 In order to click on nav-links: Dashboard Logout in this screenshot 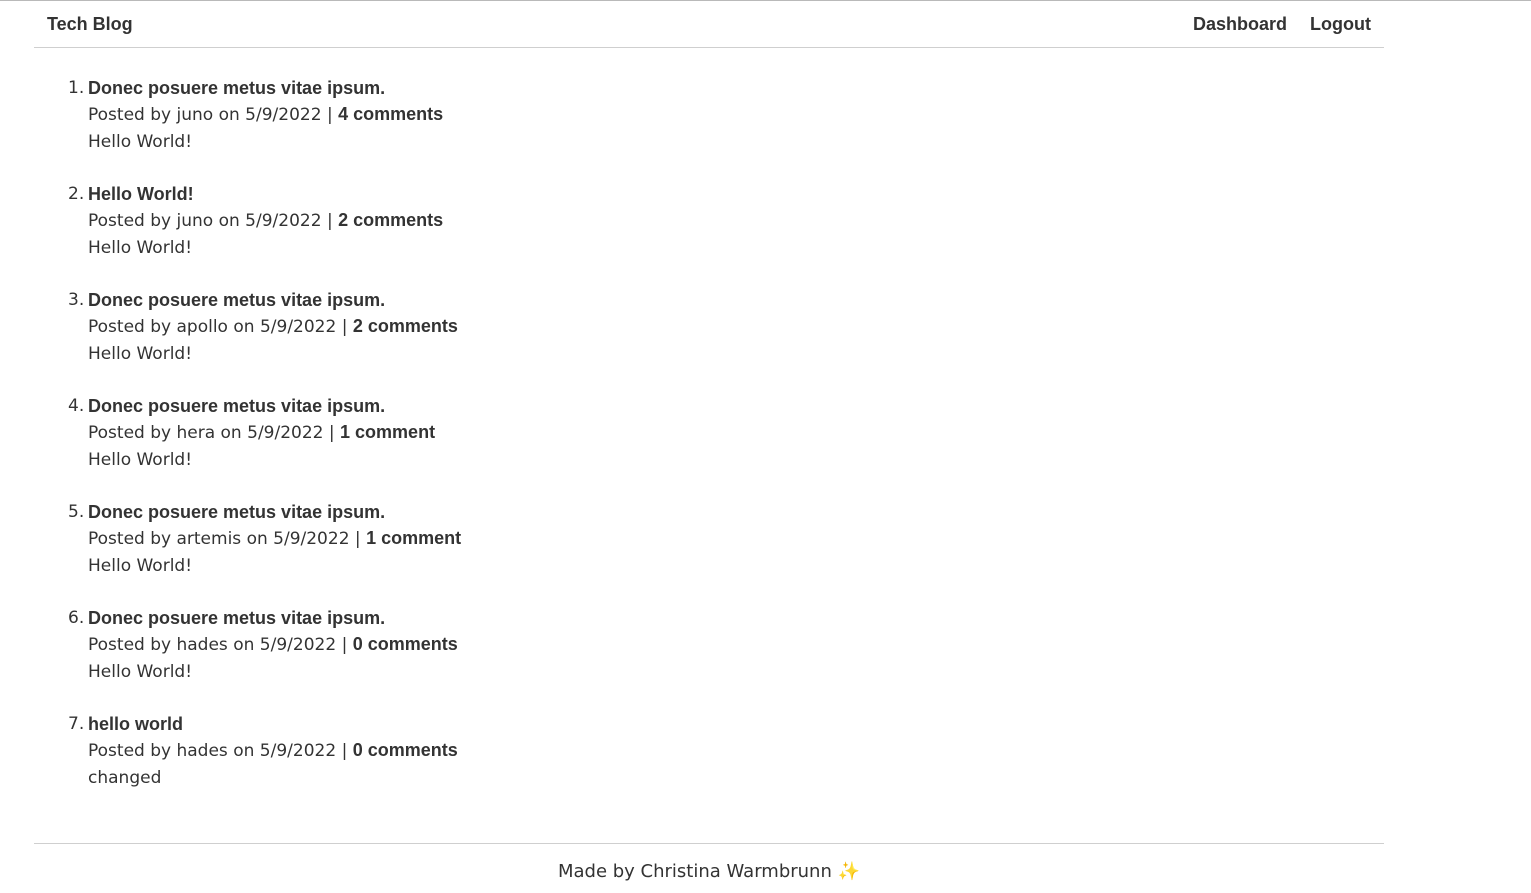, I will do `click(1282, 24)`.